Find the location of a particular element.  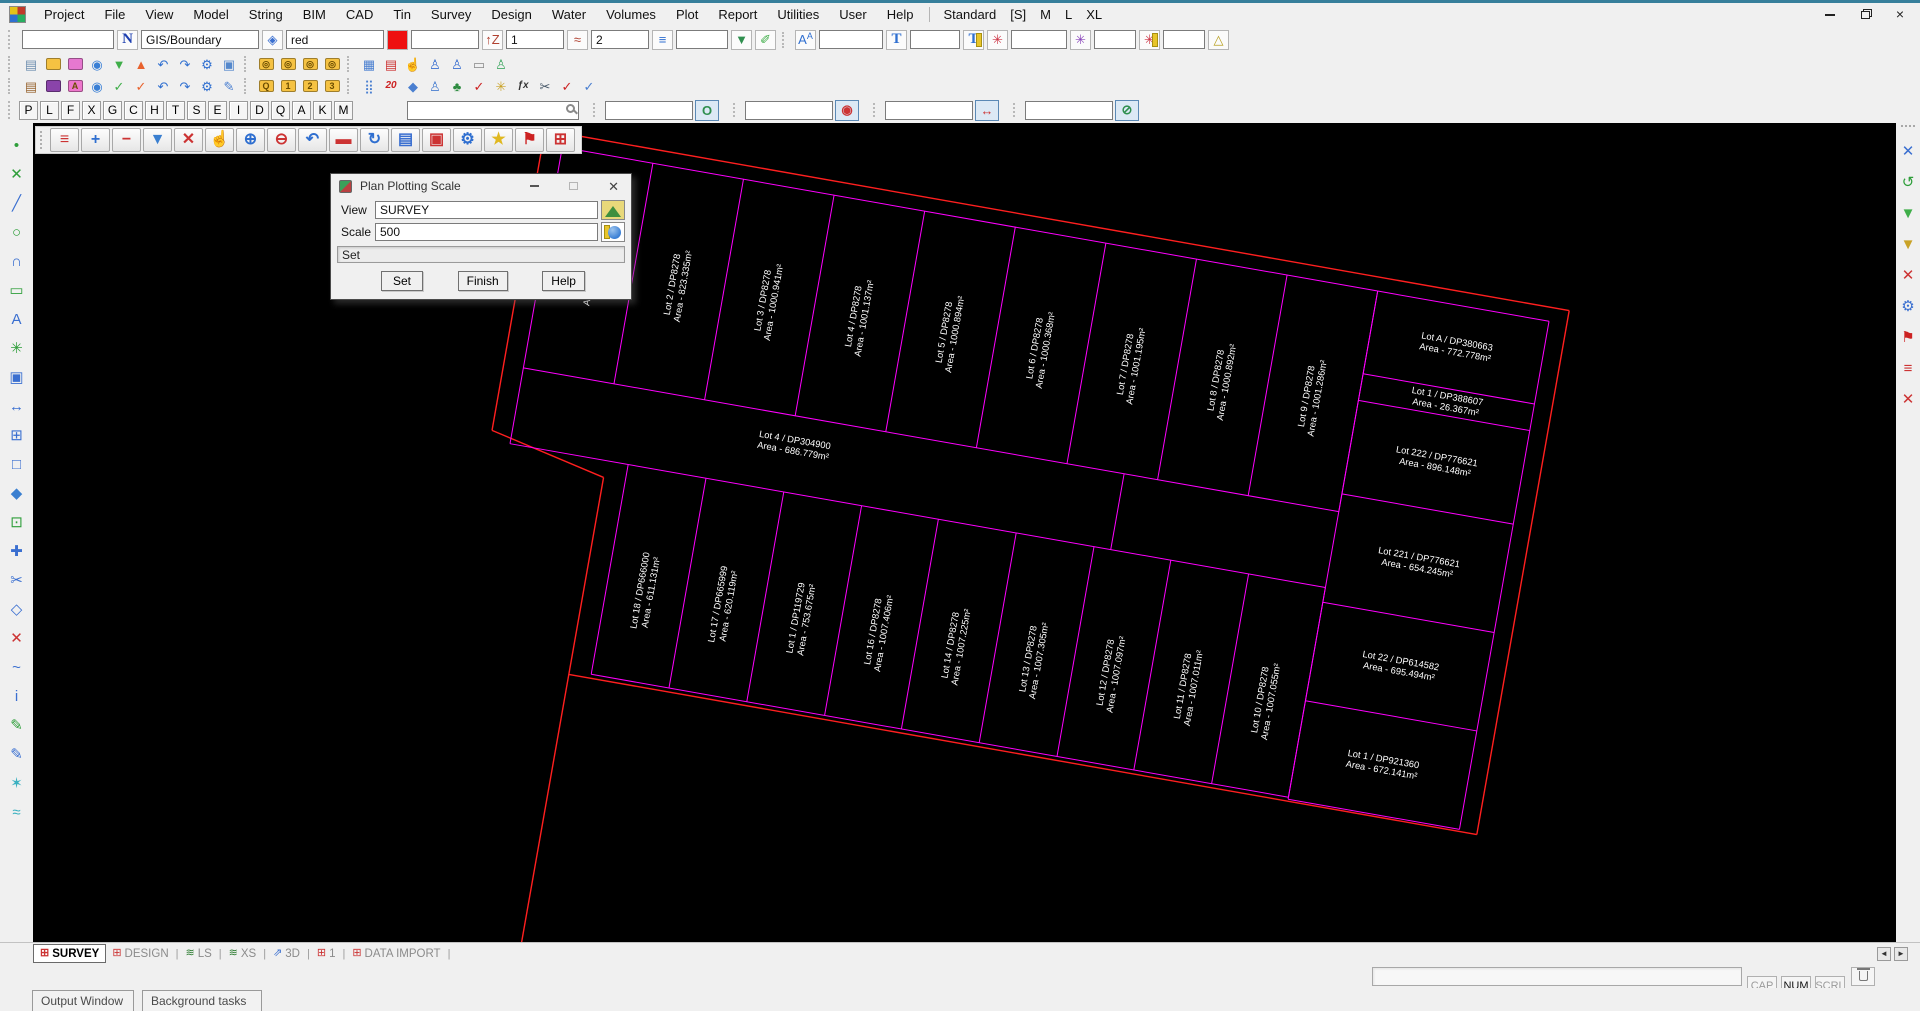

colour-field: red is located at coordinates (335, 39).